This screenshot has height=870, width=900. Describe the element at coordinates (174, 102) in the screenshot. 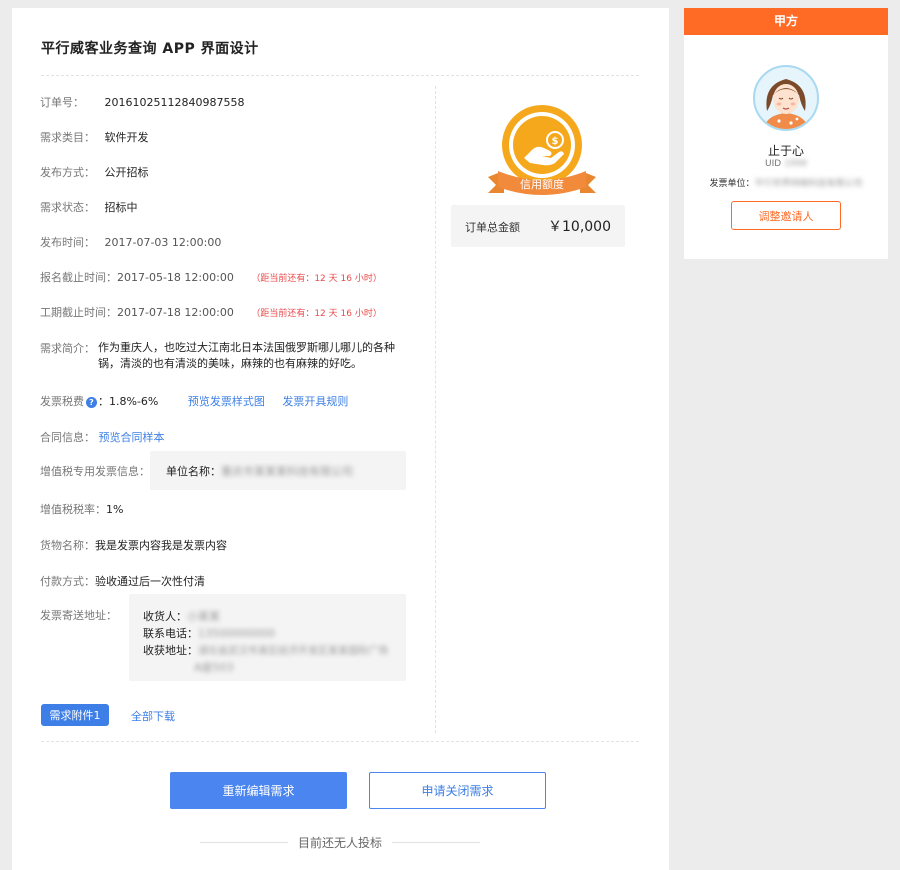

I see `order-no-value: 20161025112840987558` at that location.